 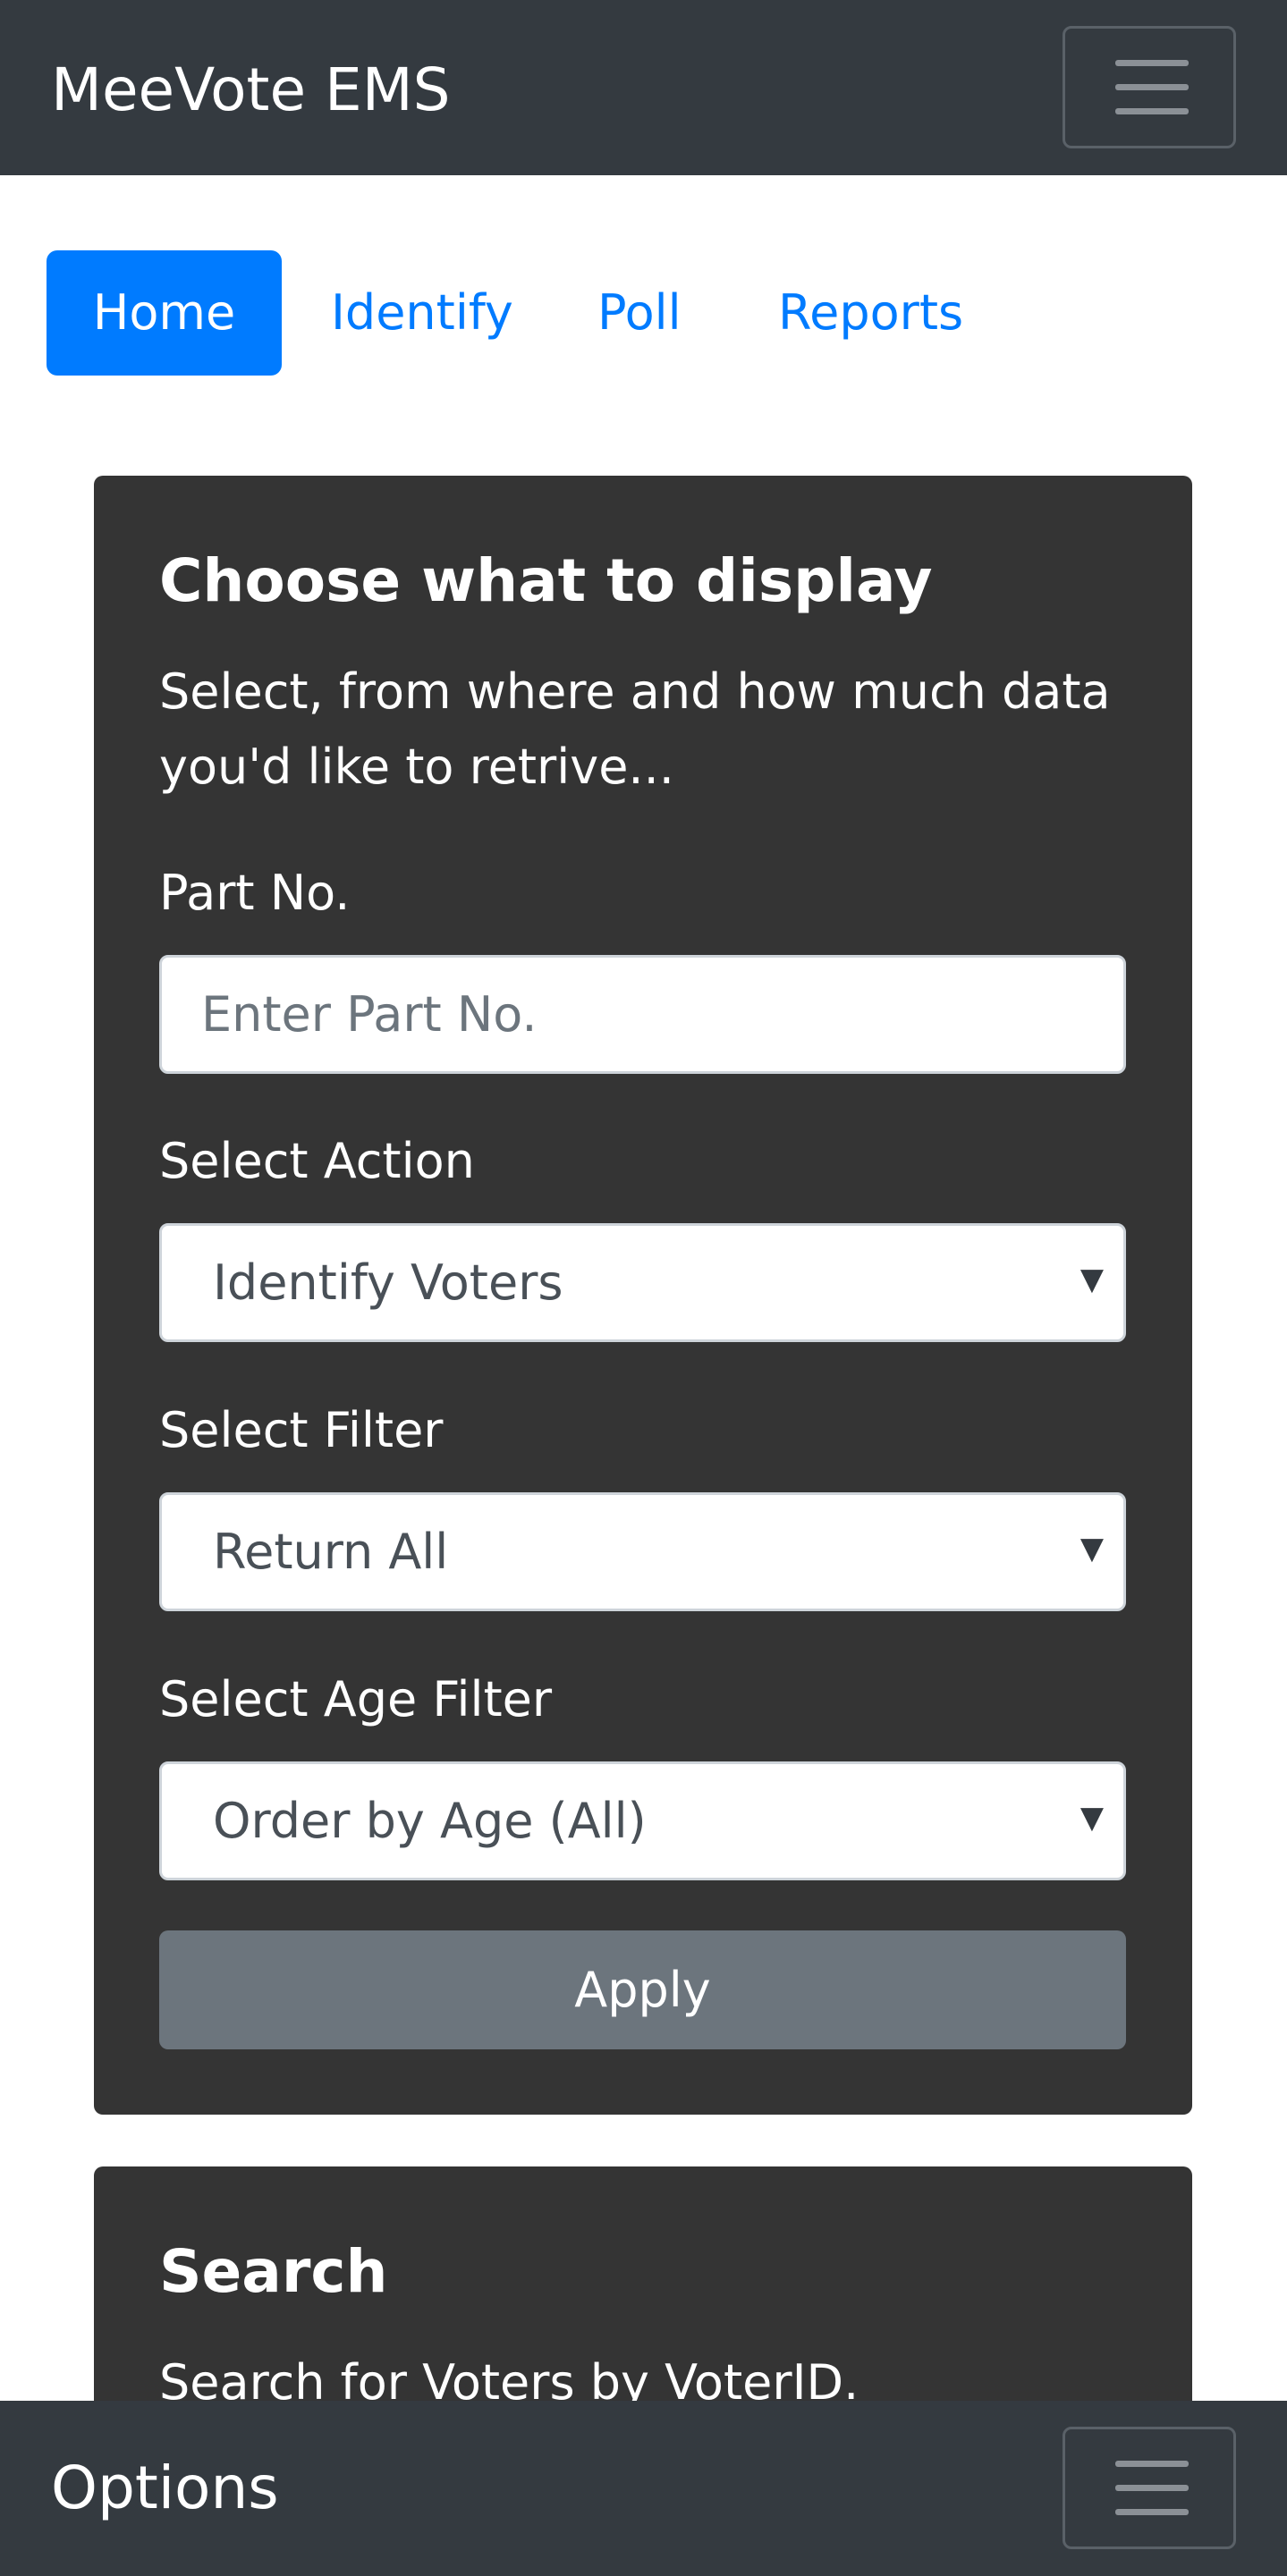 What do you see at coordinates (642, 1989) in the screenshot?
I see `apply-button: Apply` at bounding box center [642, 1989].